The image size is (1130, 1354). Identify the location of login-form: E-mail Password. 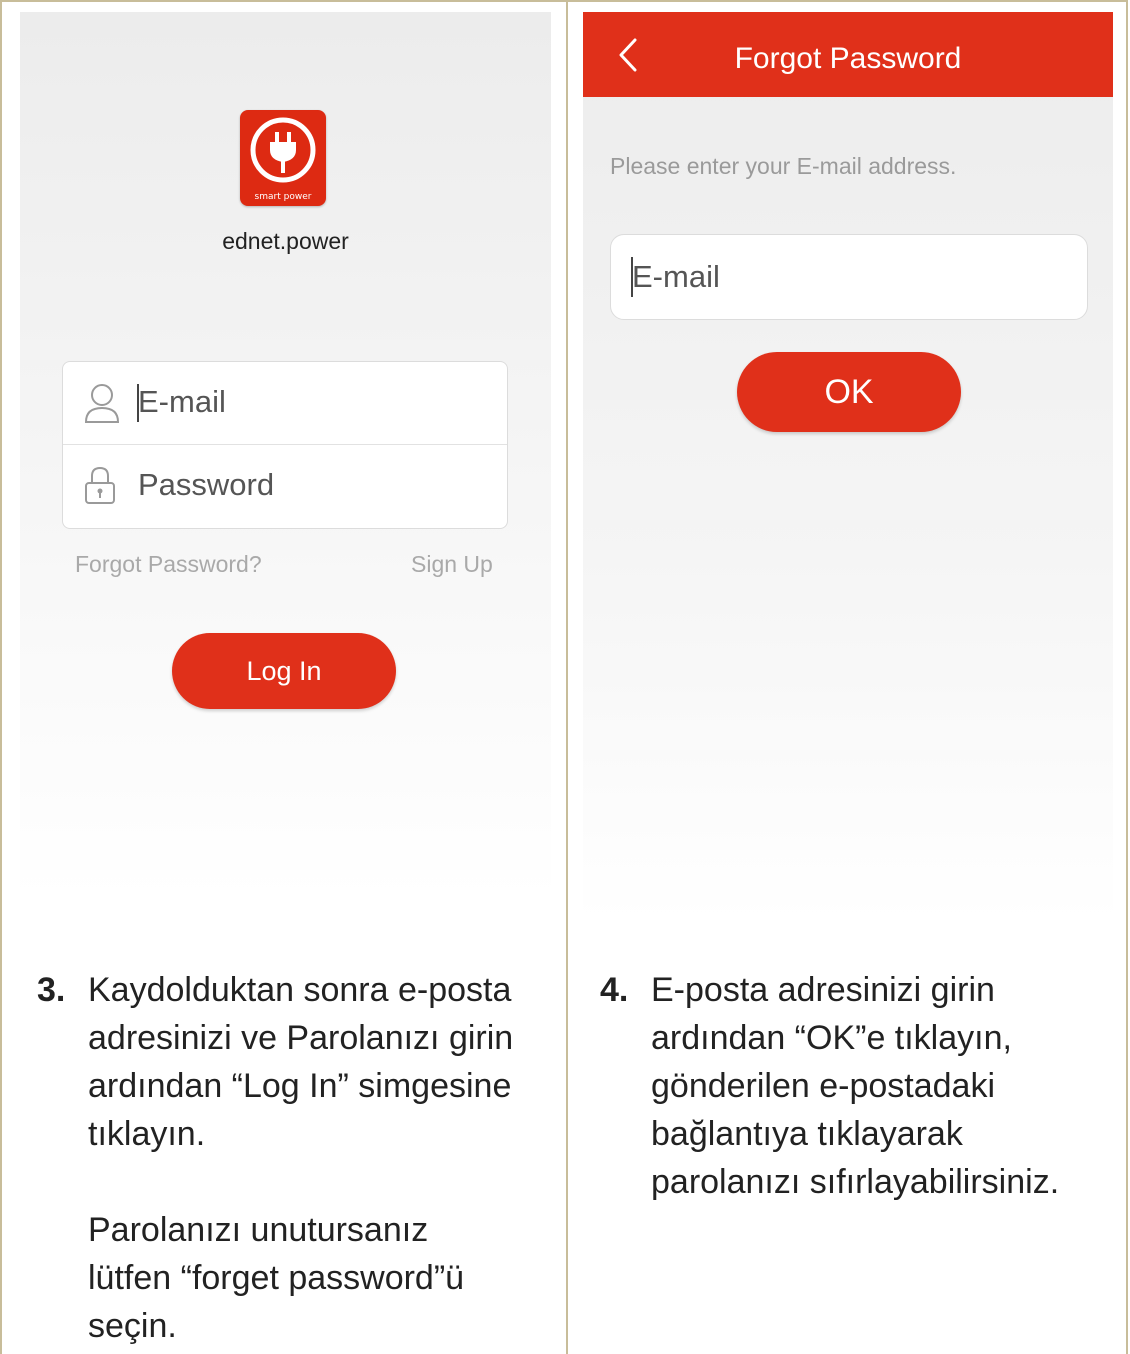
(285, 445).